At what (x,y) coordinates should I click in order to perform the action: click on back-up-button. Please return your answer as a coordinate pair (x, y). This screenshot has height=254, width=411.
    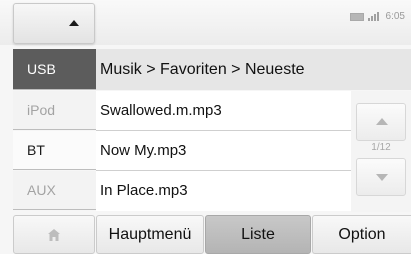
    Looking at the image, I should click on (54, 23).